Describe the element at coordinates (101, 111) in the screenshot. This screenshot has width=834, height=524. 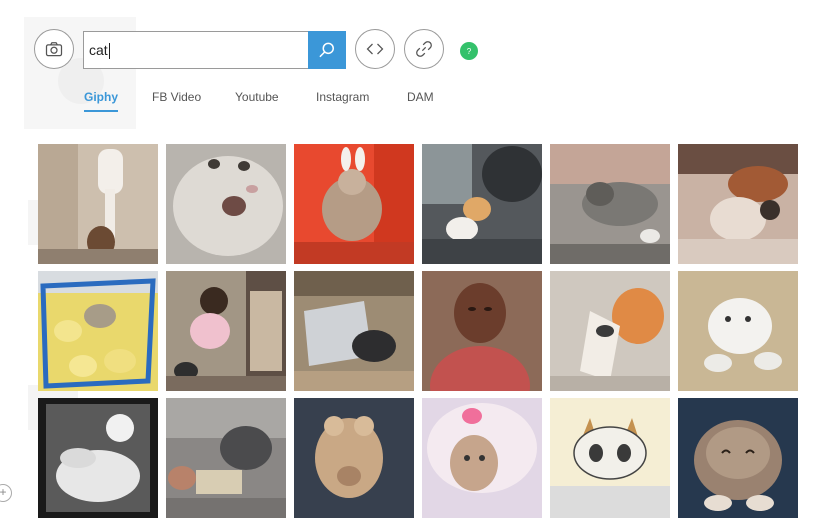
I see `active-tab-indicator` at that location.